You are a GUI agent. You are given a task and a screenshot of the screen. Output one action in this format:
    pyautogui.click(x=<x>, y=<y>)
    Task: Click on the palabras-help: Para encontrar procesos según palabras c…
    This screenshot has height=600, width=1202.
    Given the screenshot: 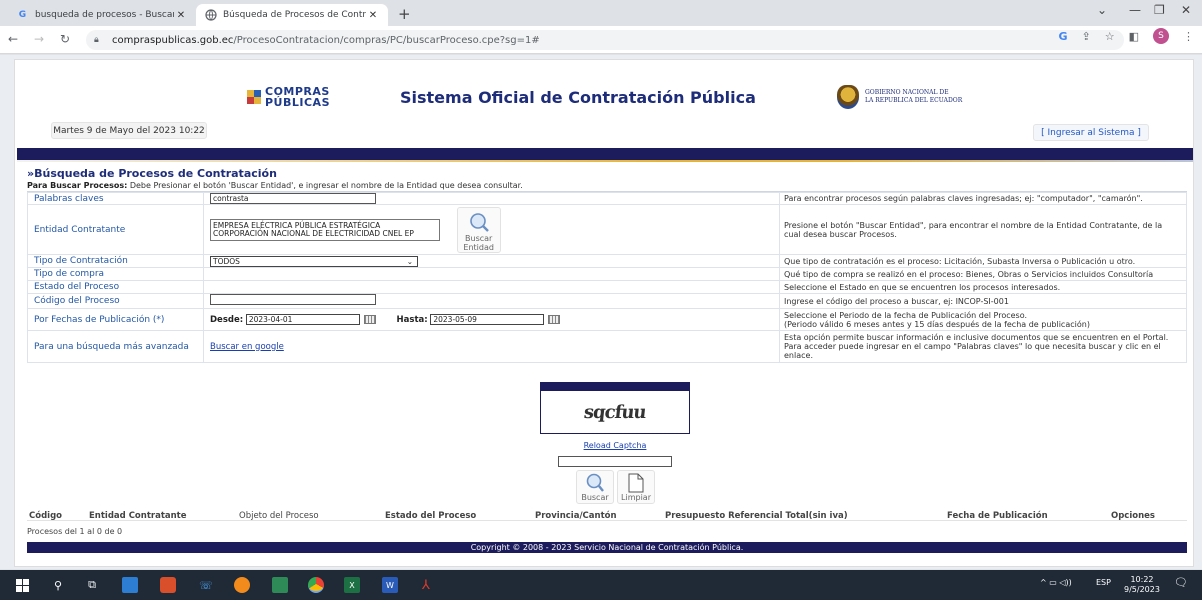 What is the action you would take?
    pyautogui.click(x=983, y=198)
    